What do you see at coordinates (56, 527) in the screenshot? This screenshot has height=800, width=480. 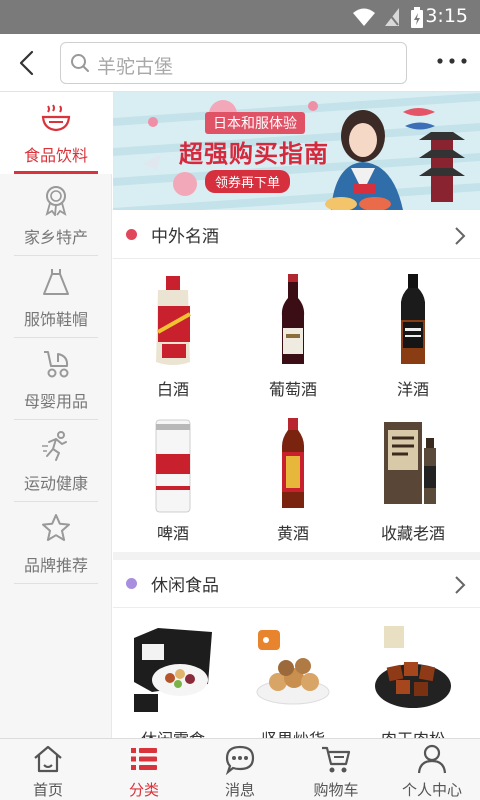 I see `star-icon` at bounding box center [56, 527].